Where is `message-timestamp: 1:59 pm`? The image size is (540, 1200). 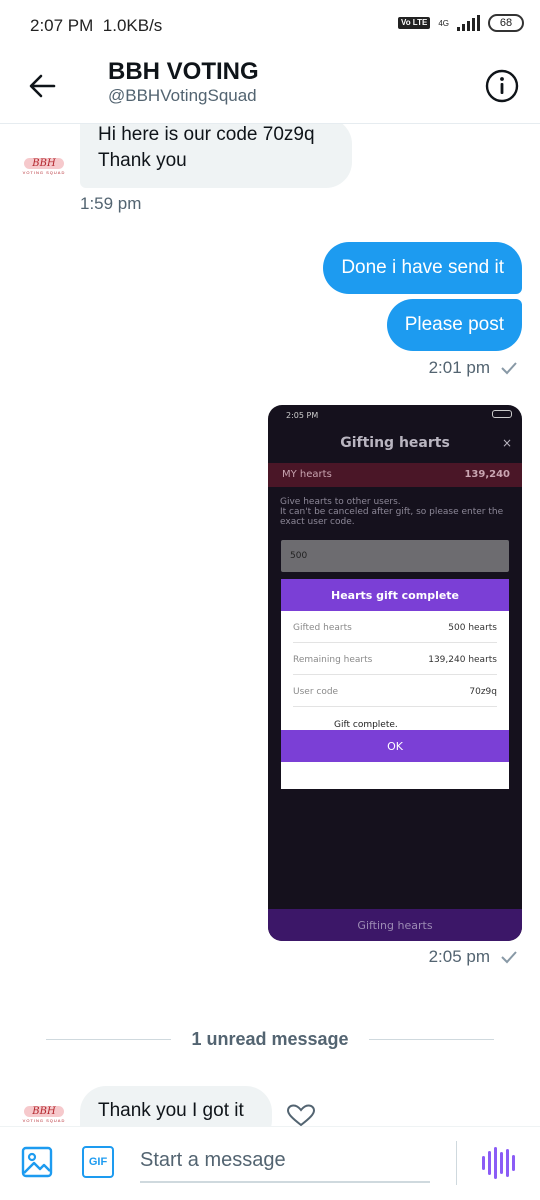
message-timestamp: 1:59 pm is located at coordinates (111, 203).